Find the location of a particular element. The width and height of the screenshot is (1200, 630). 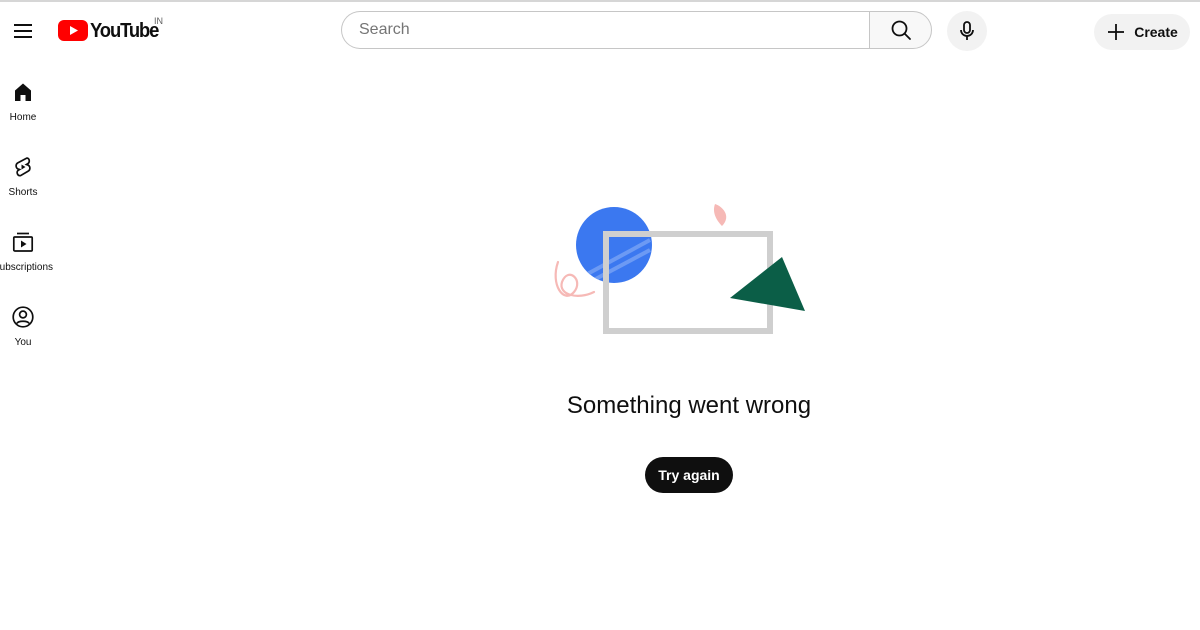

search-icon is located at coordinates (901, 30).